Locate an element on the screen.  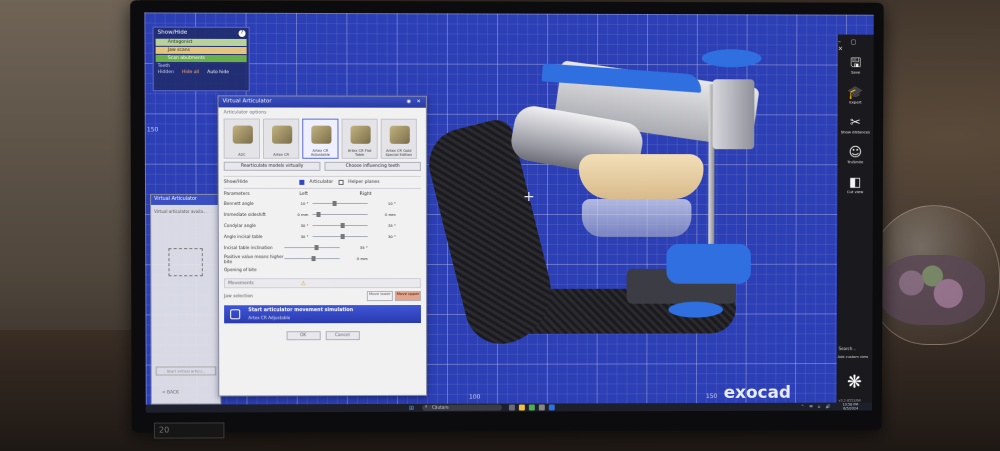
expert-button: 🎓 Expert is located at coordinates (856, 95).